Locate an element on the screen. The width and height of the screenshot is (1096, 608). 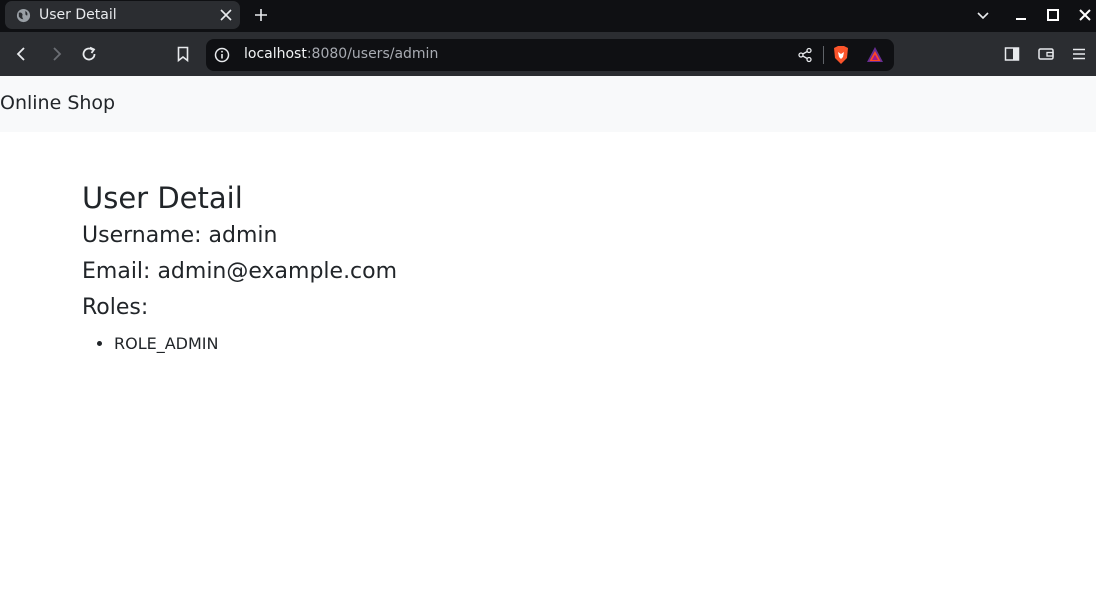
browser-tab: User Detail is located at coordinates (122, 15).